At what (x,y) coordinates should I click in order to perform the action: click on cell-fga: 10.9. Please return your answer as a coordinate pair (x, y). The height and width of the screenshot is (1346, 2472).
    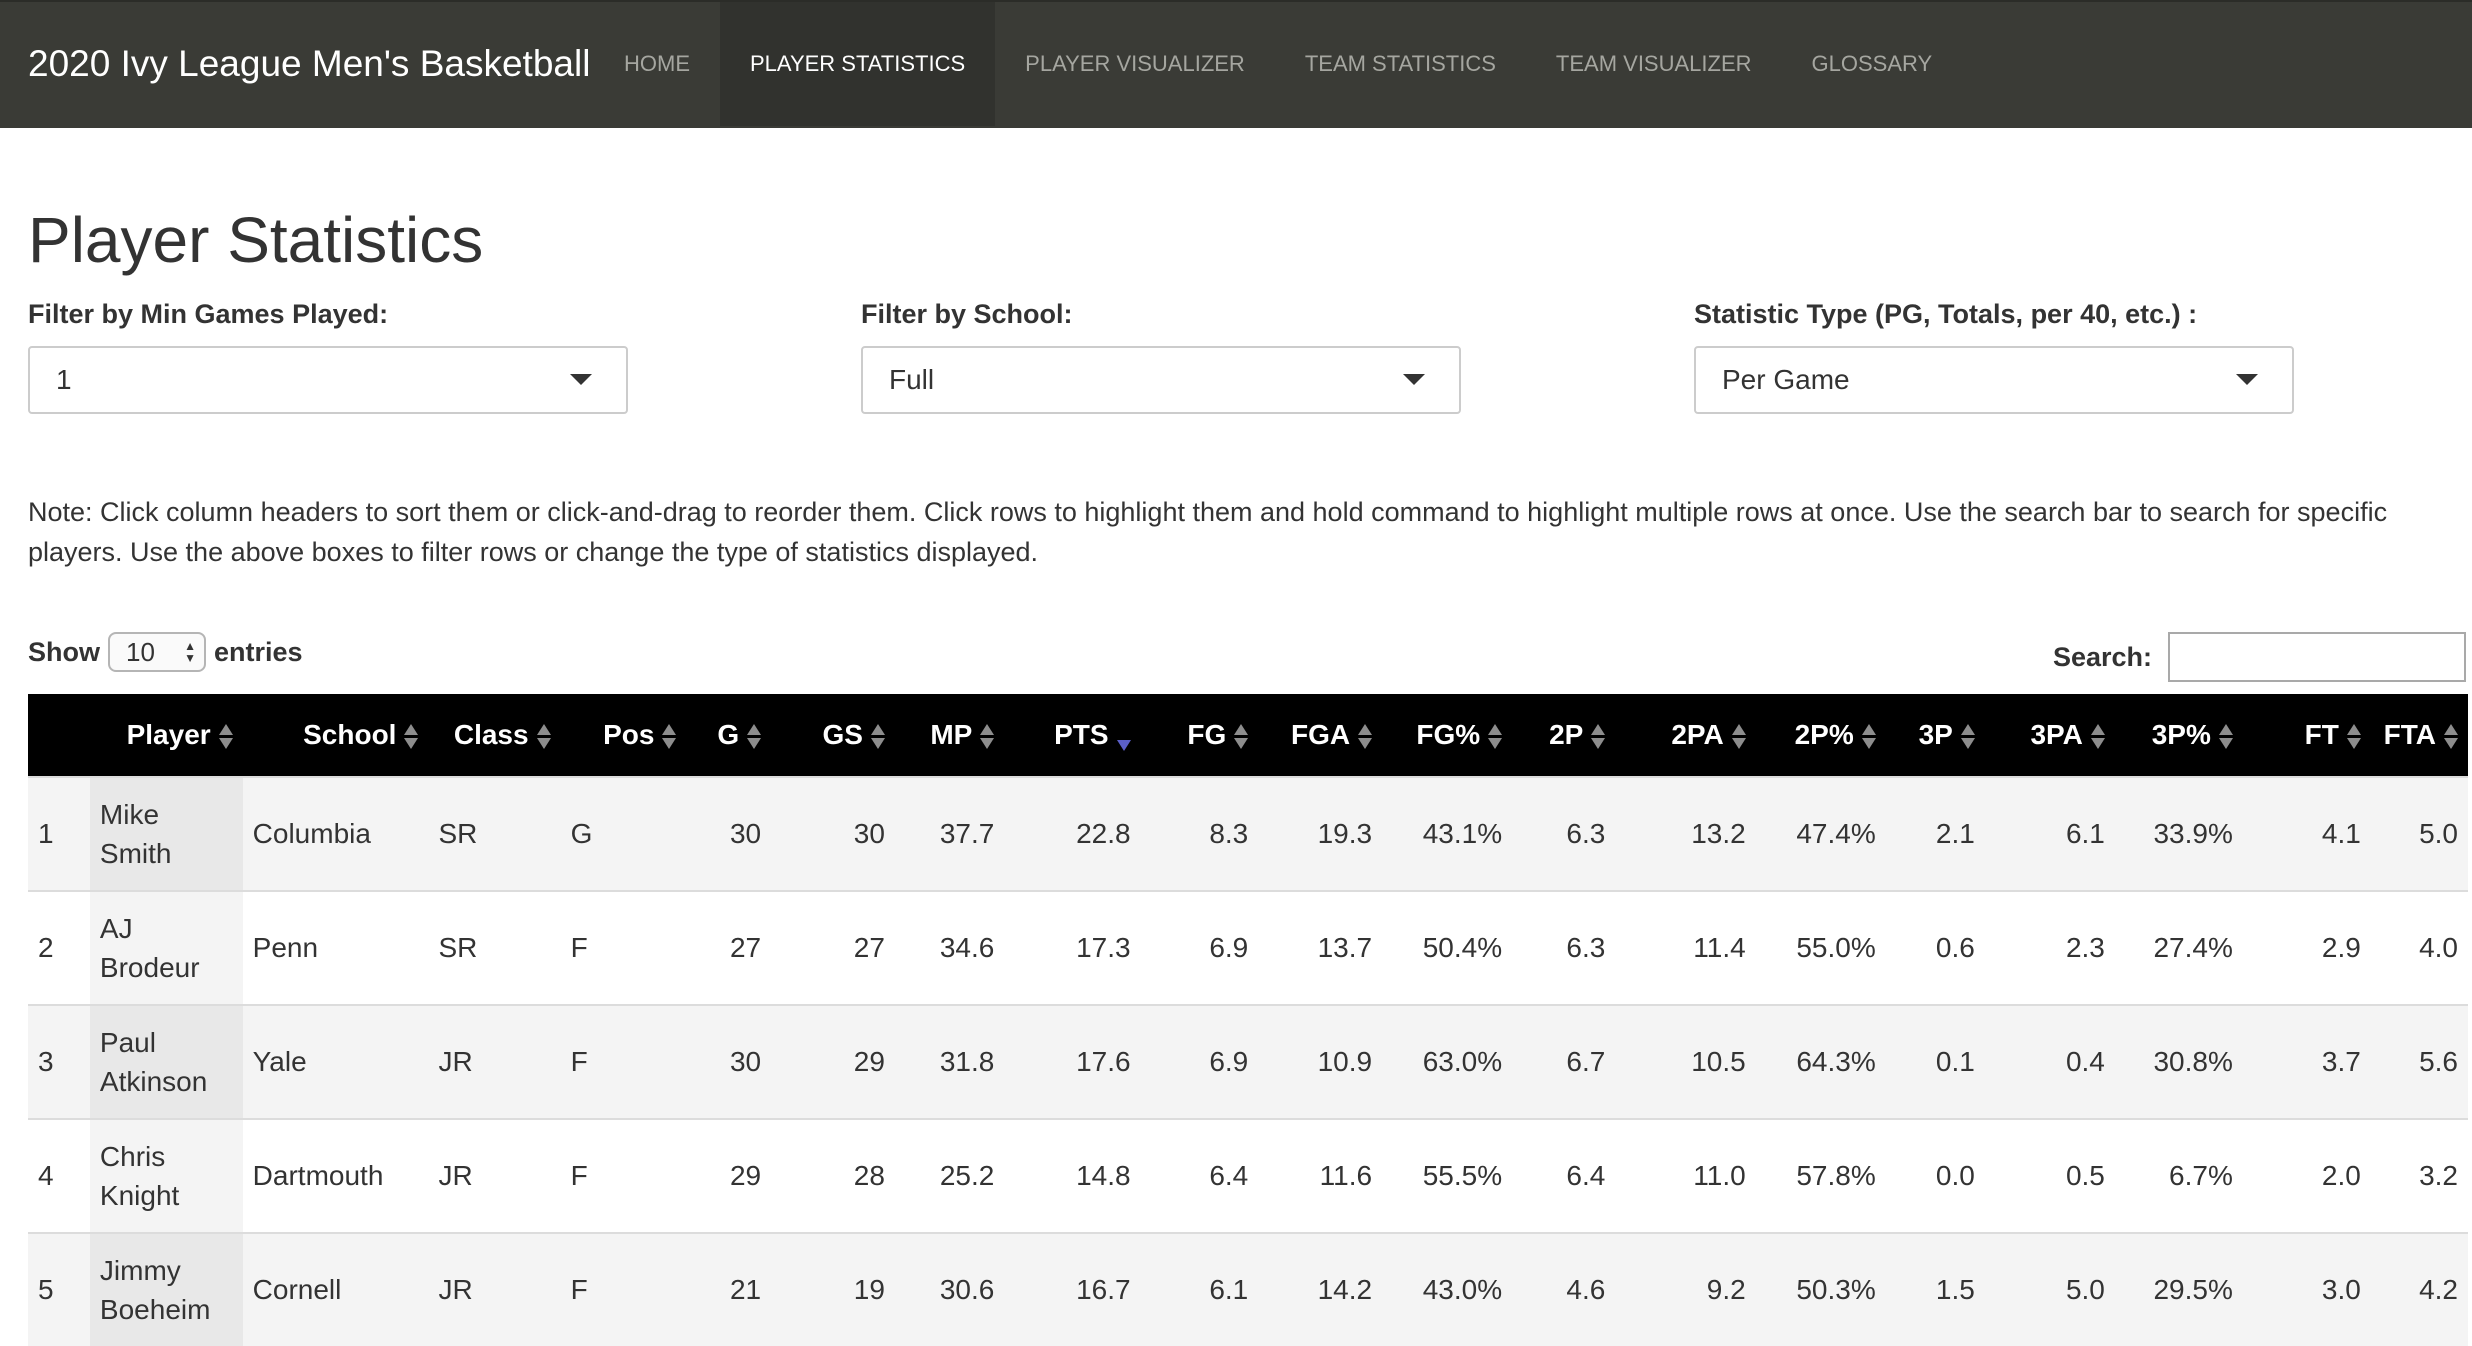
    Looking at the image, I should click on (1320, 1061).